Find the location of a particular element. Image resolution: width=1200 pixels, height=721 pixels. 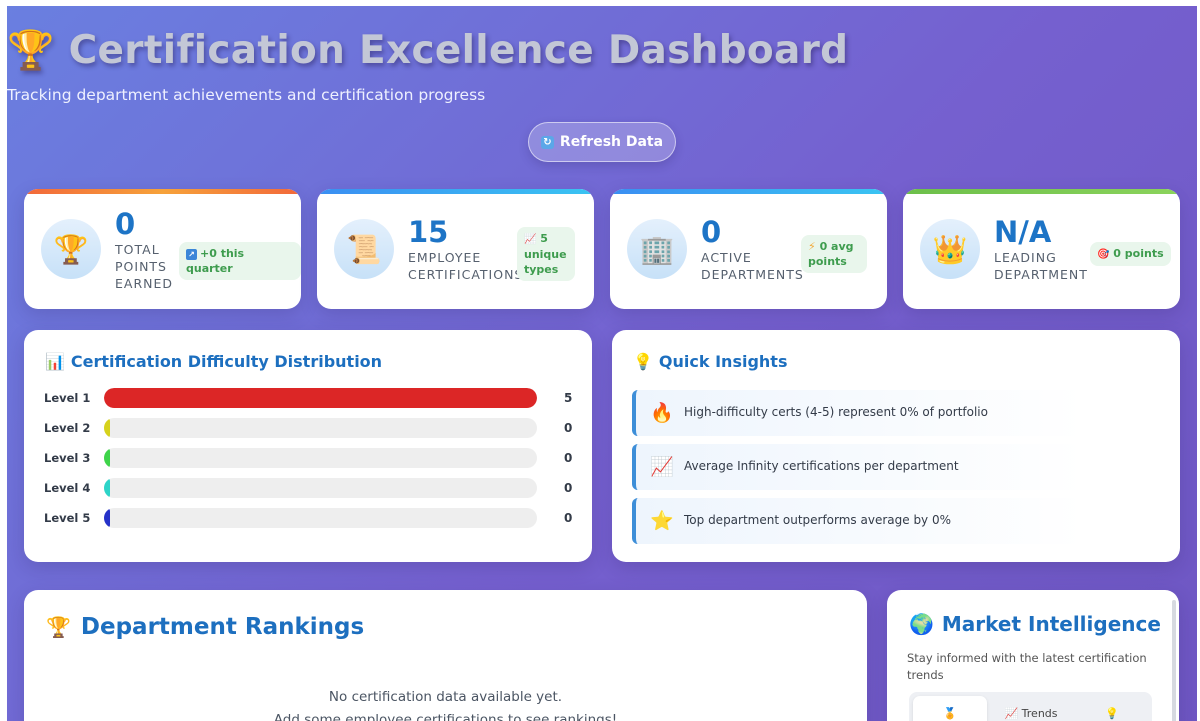

target-icon: 🎯 is located at coordinates (1103, 254).